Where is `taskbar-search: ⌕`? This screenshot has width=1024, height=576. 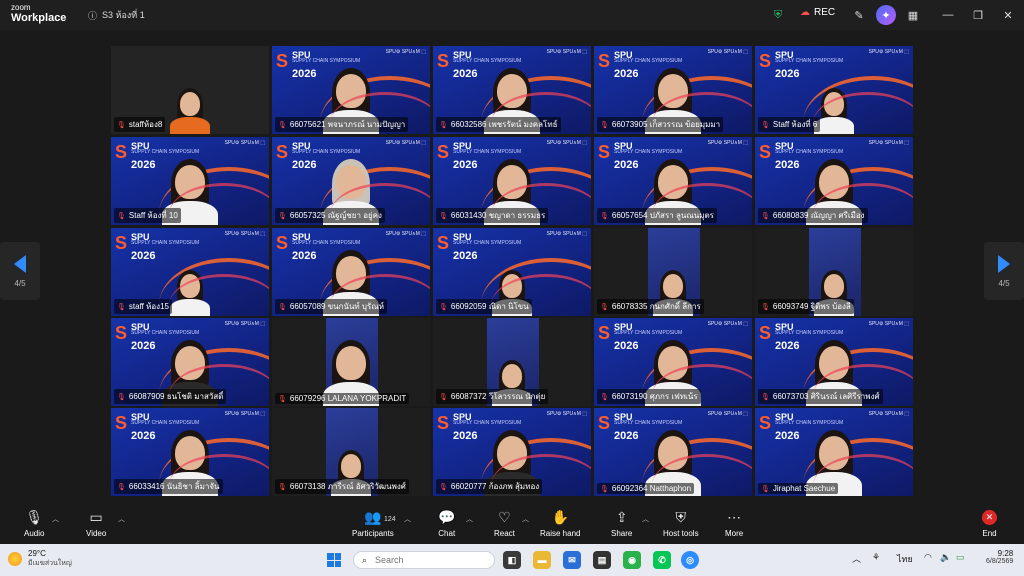 taskbar-search: ⌕ is located at coordinates (424, 560).